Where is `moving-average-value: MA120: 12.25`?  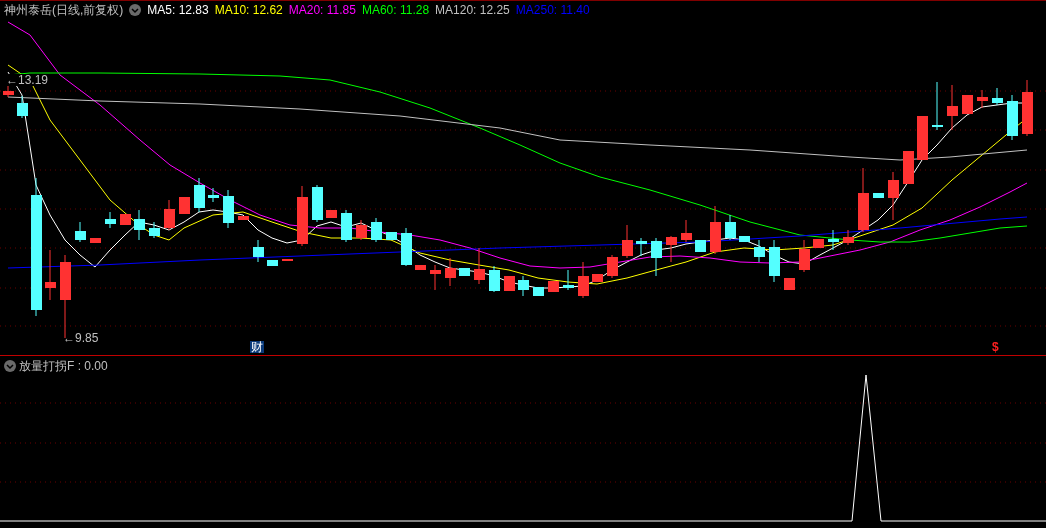 moving-average-value: MA120: 12.25 is located at coordinates (472, 10).